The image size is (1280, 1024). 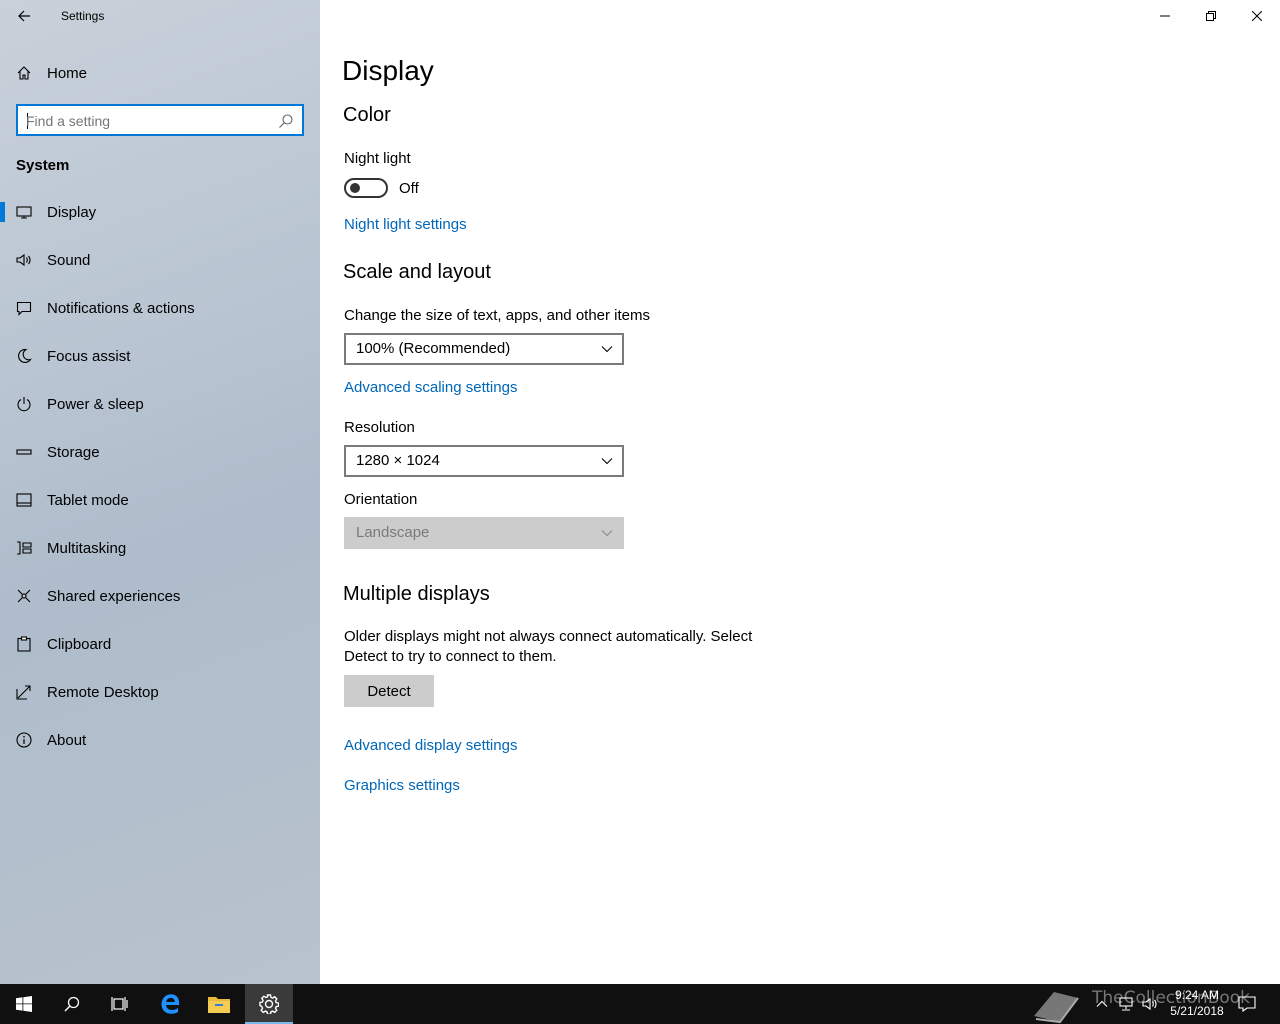 What do you see at coordinates (160, 73) in the screenshot?
I see `home-nav-item: Home` at bounding box center [160, 73].